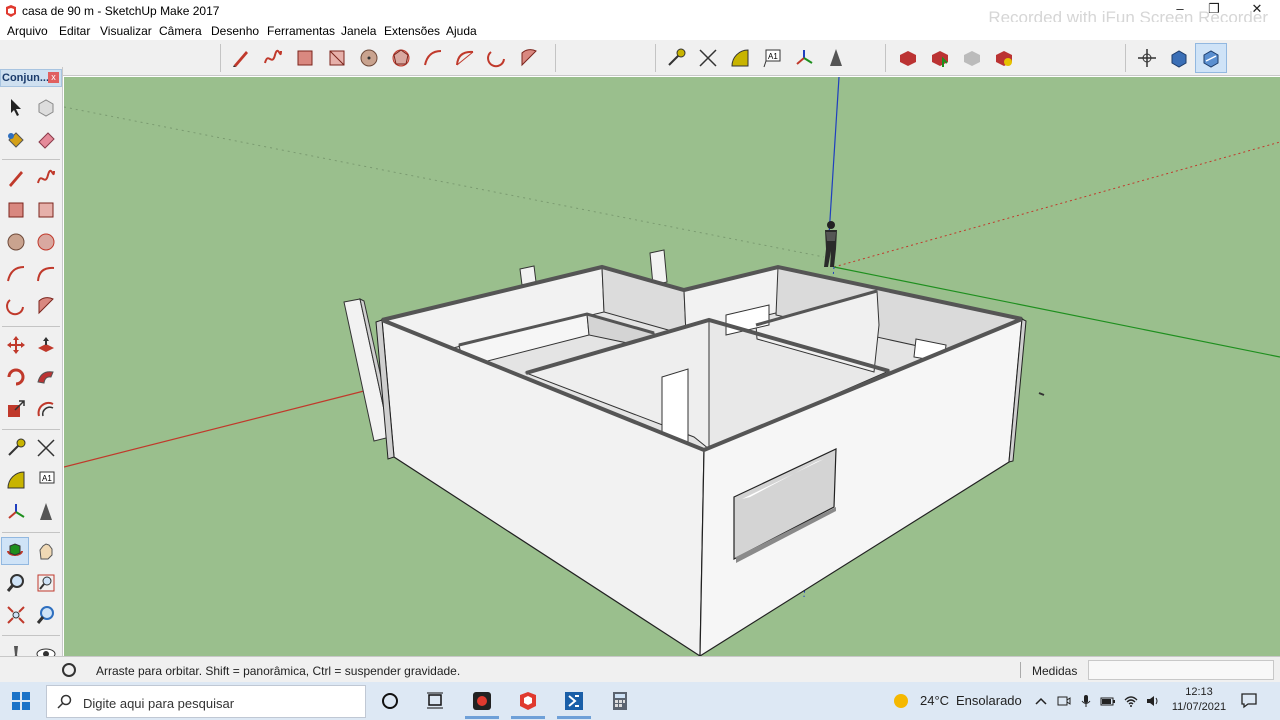  I want to click on system-clock: 12:13 11/07/2021, so click(1199, 700).